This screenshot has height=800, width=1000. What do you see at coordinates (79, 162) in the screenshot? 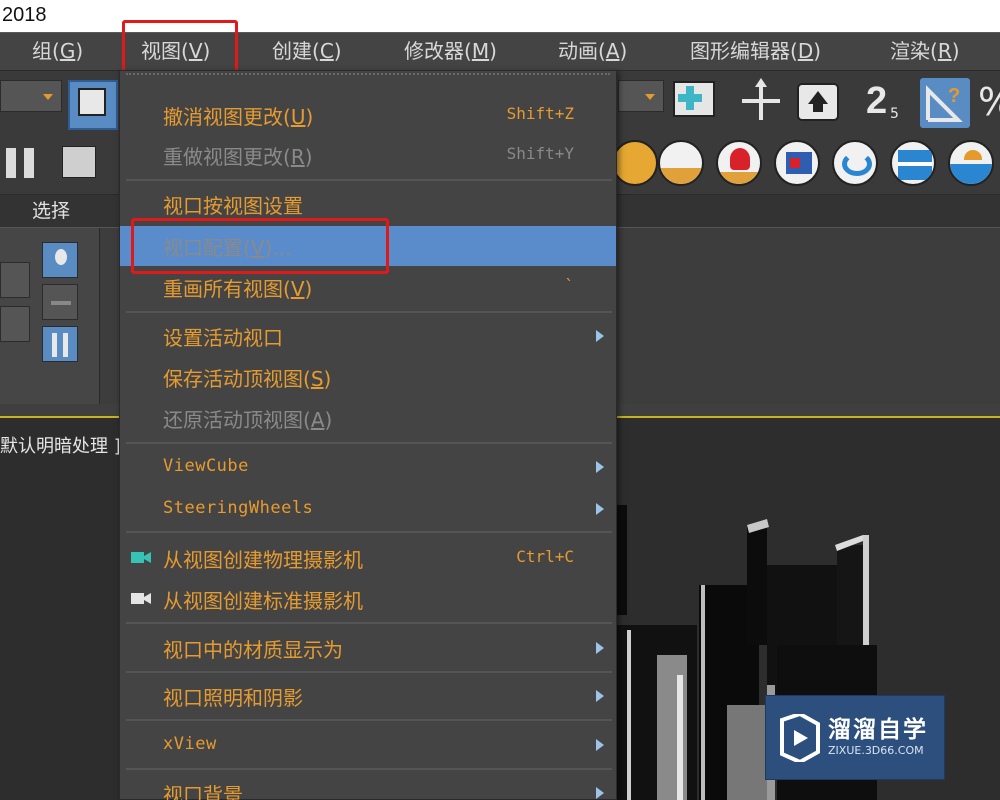
I see `stop-icon` at bounding box center [79, 162].